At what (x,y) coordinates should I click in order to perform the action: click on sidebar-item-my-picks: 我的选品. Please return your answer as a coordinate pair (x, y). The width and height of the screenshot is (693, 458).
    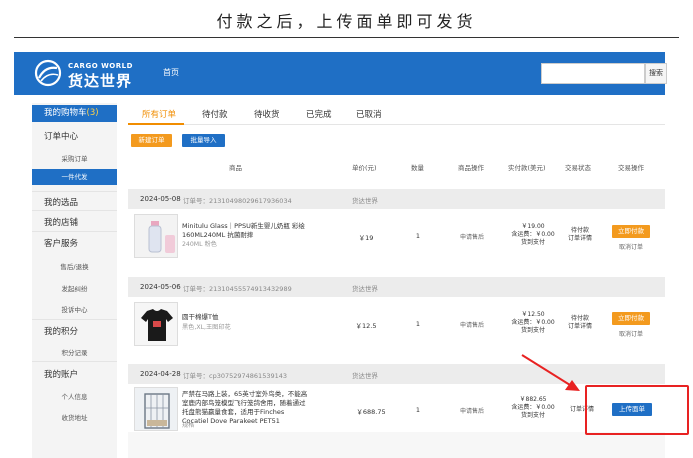
    Looking at the image, I should click on (74, 202).